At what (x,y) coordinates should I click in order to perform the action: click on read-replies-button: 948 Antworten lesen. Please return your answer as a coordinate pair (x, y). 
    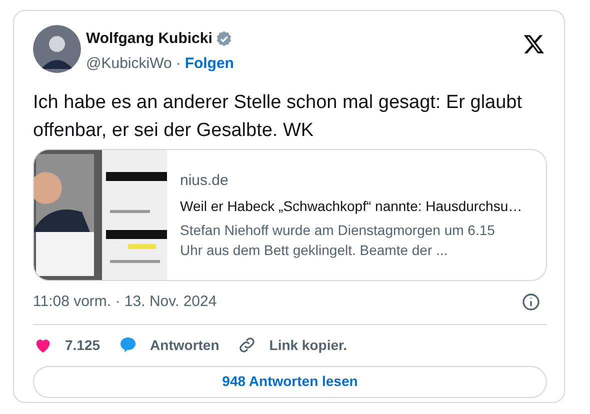
    Looking at the image, I should click on (290, 382).